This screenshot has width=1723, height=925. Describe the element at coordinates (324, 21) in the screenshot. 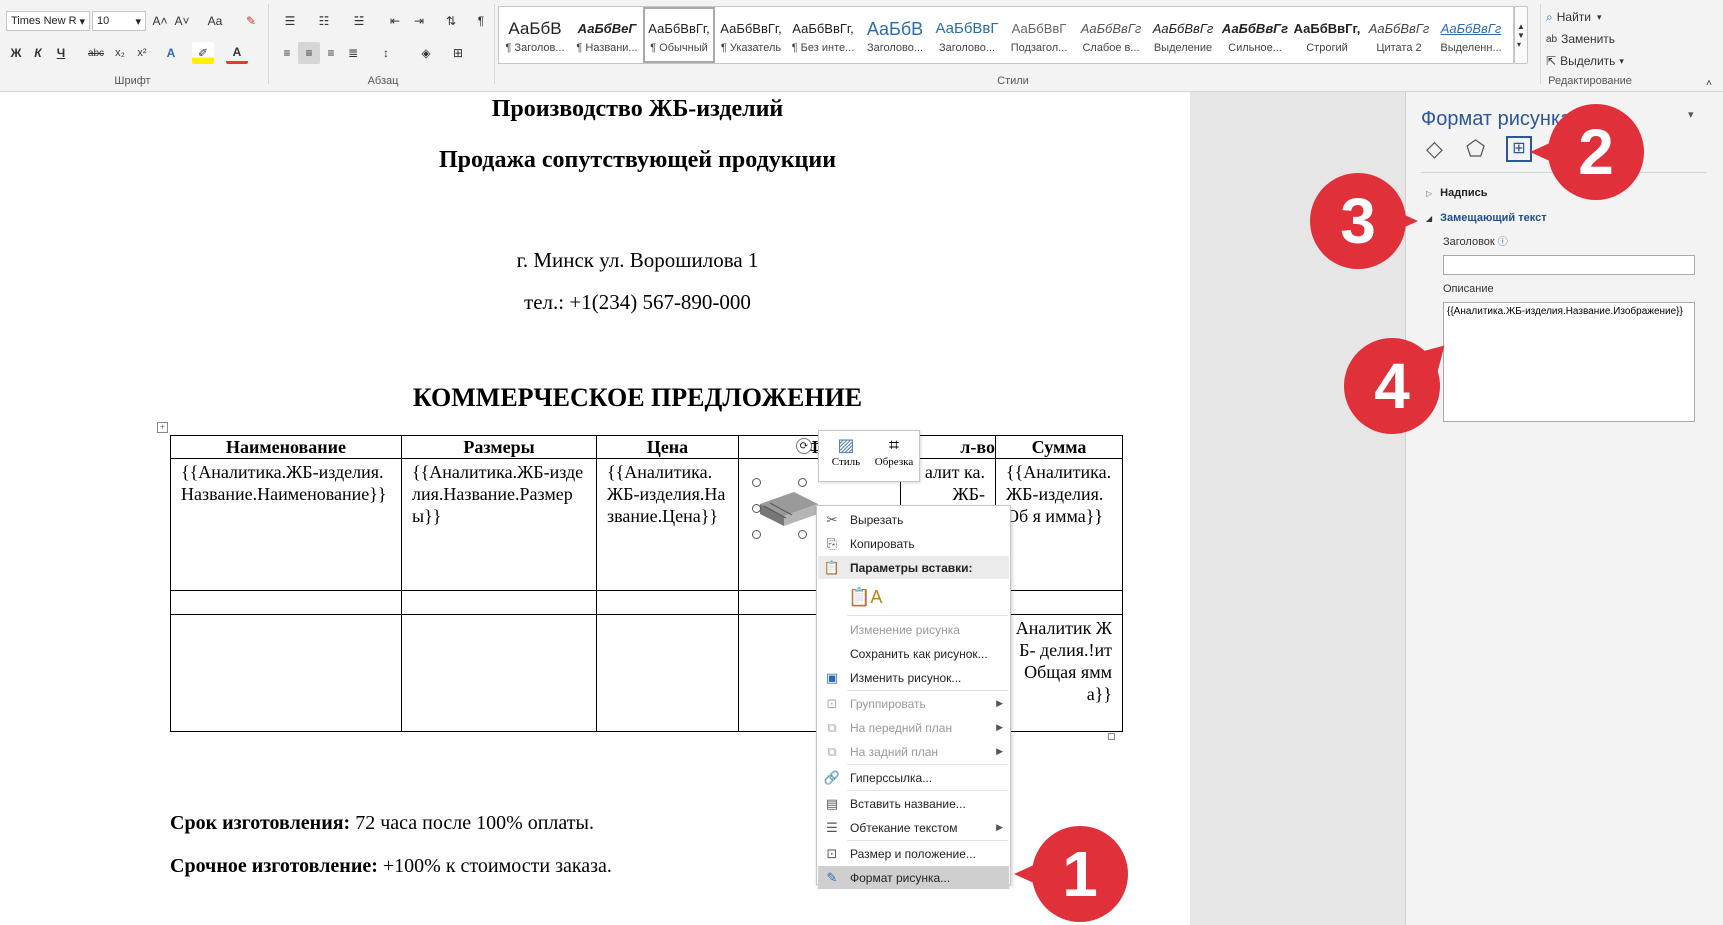

I see `numbering-icon: ☷` at that location.